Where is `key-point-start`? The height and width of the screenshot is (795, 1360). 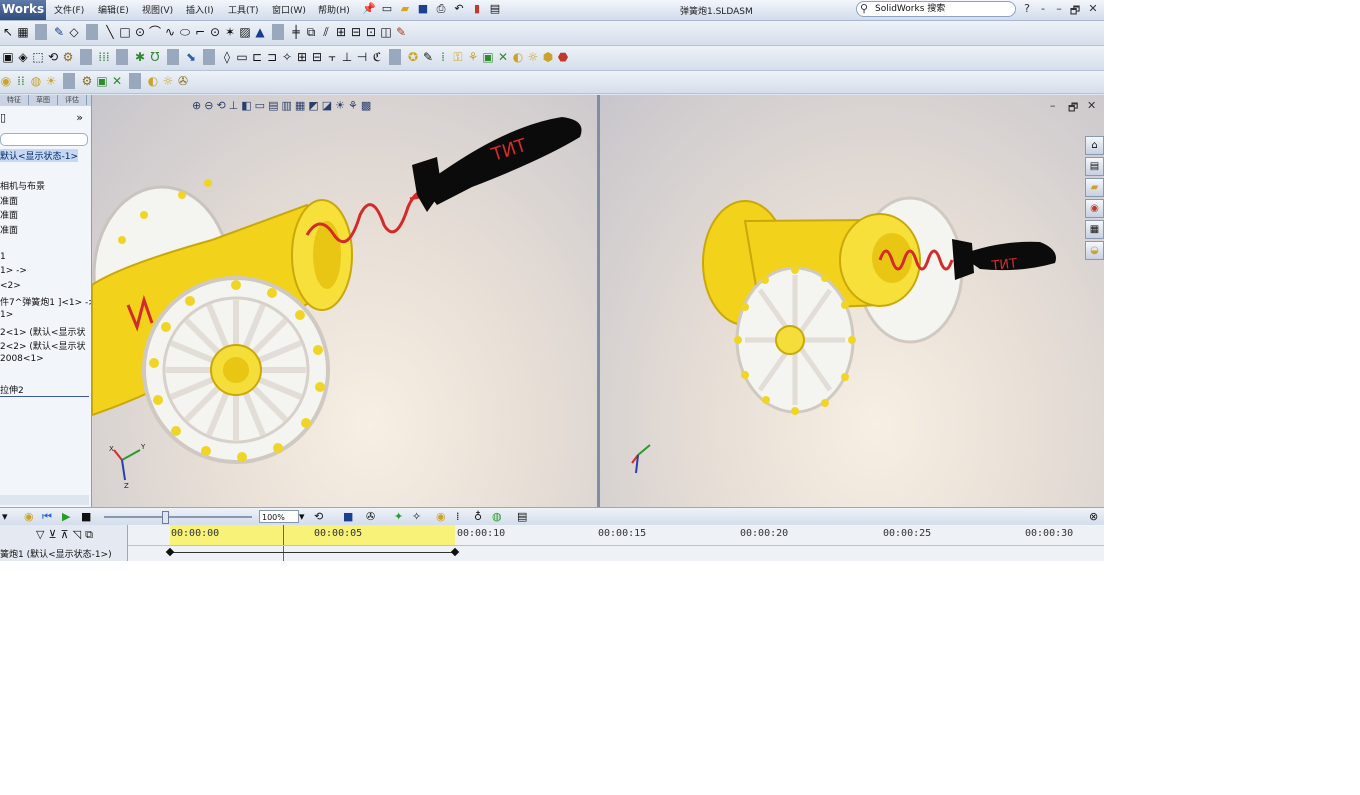
key-point-start is located at coordinates (170, 552).